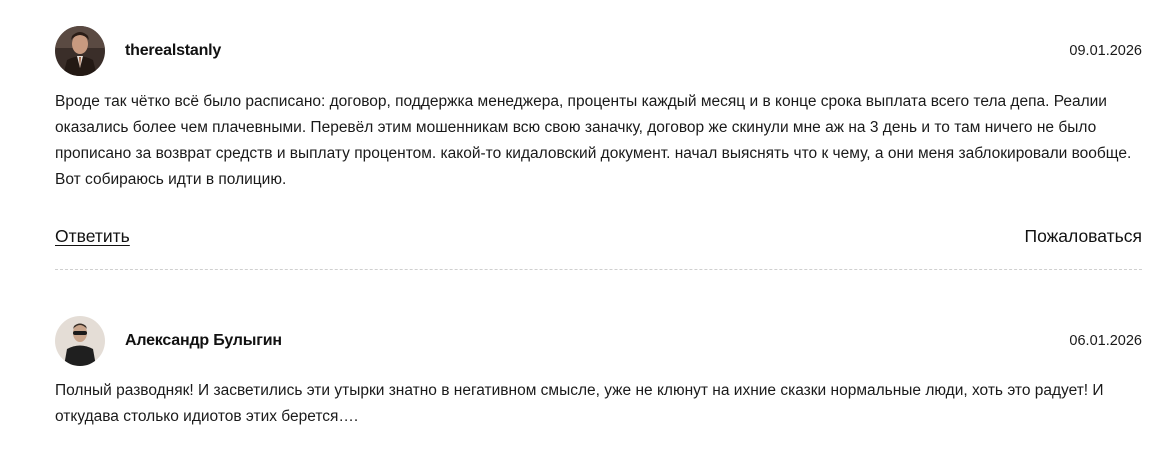  Describe the element at coordinates (92, 236) in the screenshot. I see `reply-link: Ответить` at that location.